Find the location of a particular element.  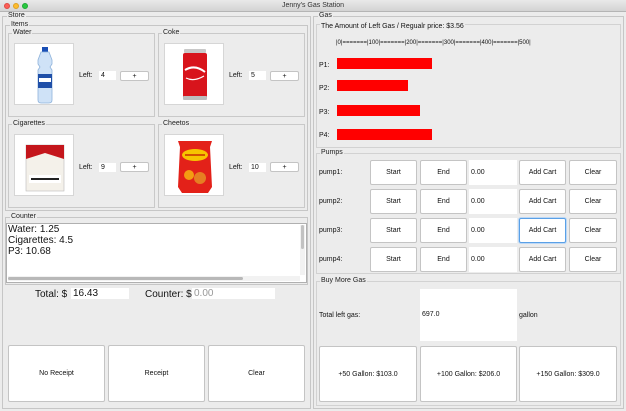

item-name: Coke is located at coordinates (171, 33).